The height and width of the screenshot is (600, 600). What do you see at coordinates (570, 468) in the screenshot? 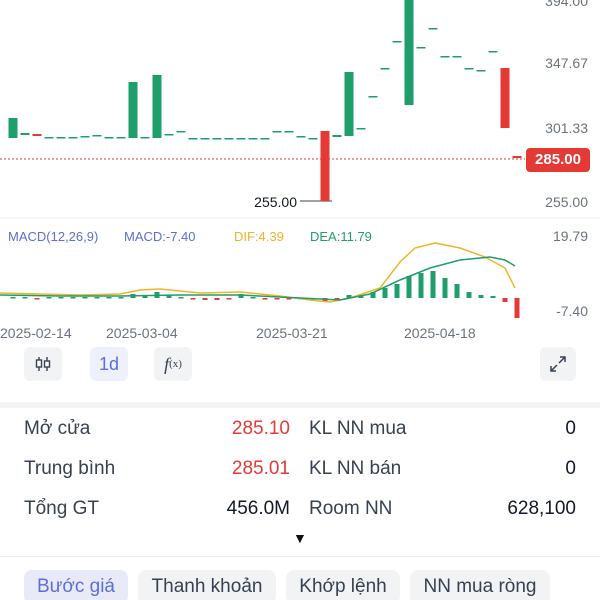
I see `foreign-sell-value: 0` at bounding box center [570, 468].